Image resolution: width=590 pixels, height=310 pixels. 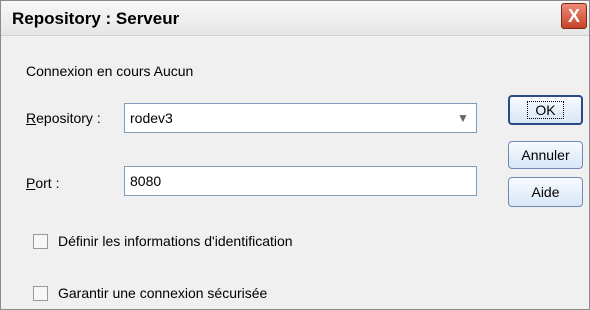 I want to click on repository-select: rodev3 ▼, so click(x=300, y=118).